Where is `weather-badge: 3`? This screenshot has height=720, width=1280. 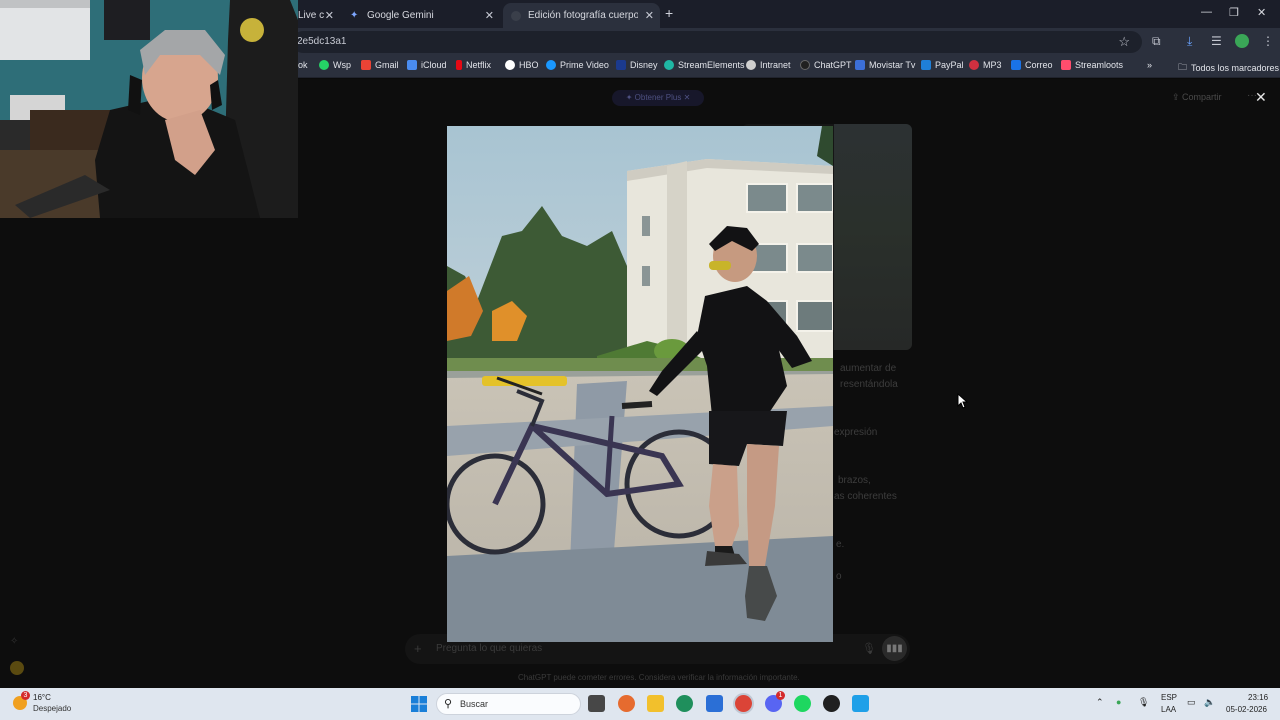 weather-badge: 3 is located at coordinates (25, 695).